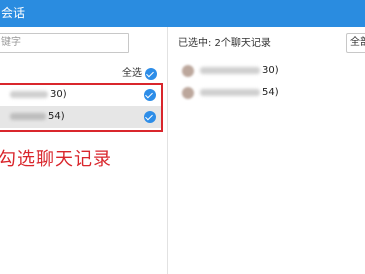  I want to click on selected-item: 54), so click(230, 93).